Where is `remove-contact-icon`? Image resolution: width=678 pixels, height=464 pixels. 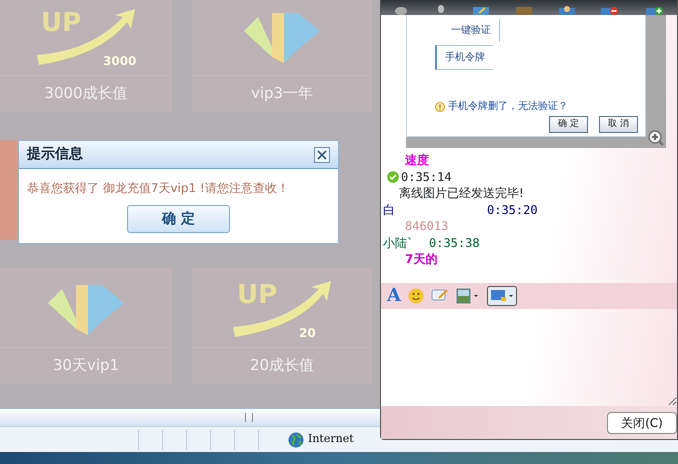 remove-contact-icon is located at coordinates (610, 10).